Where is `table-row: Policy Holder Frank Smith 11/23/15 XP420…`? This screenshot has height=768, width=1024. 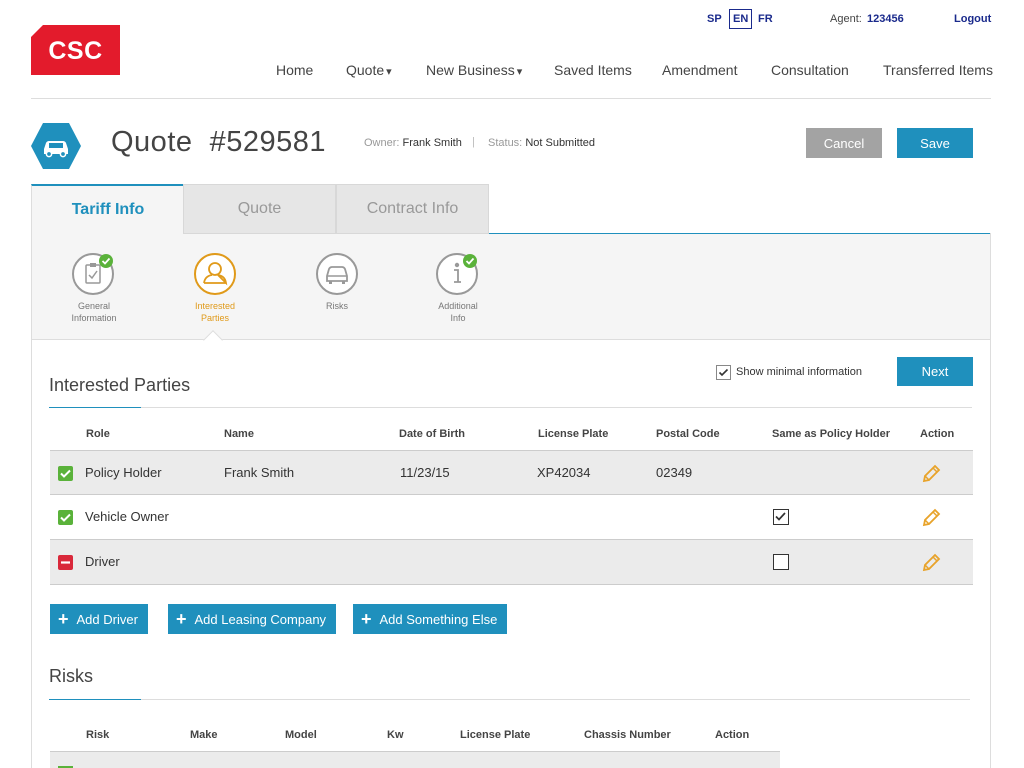 table-row: Policy Holder Frank Smith 11/23/15 XP420… is located at coordinates (511, 472).